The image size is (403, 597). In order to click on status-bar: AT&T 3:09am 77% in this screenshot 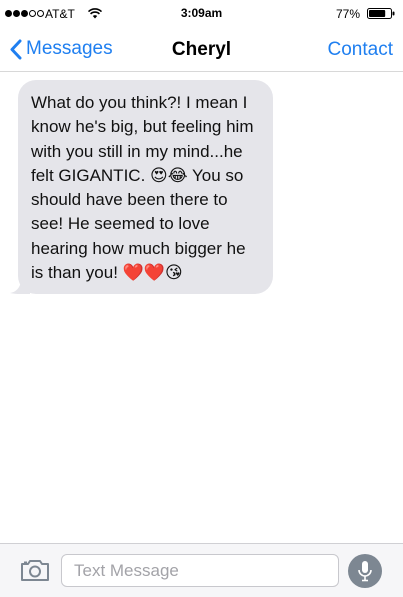, I will do `click(201, 14)`.